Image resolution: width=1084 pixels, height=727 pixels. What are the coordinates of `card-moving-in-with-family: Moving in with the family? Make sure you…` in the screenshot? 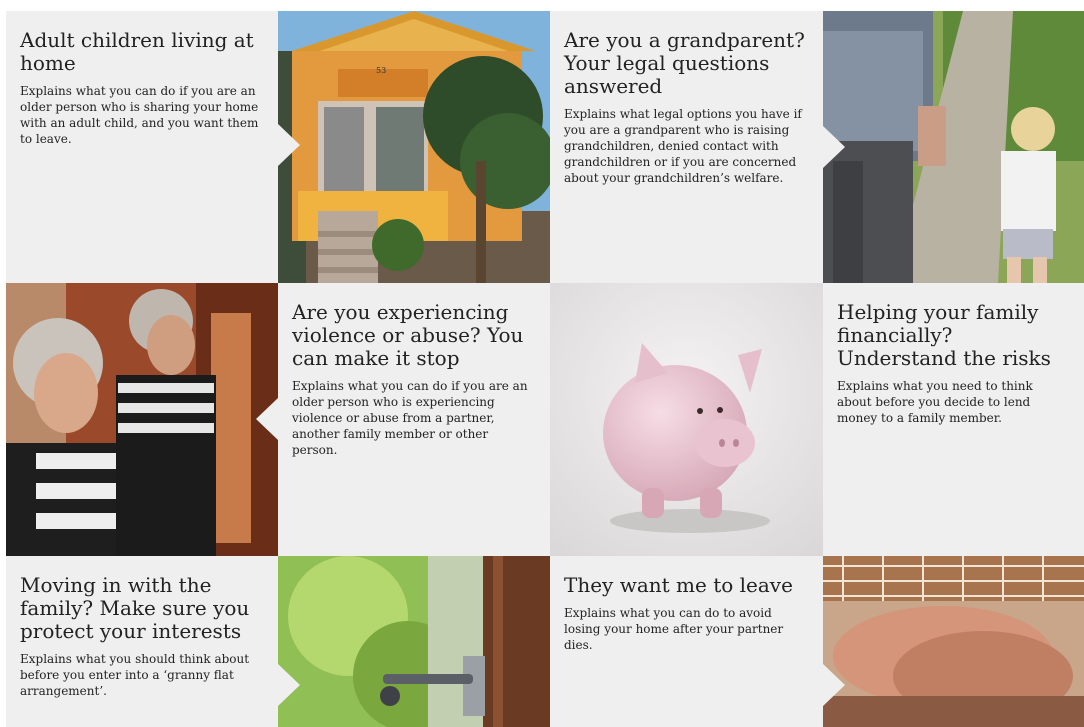 It's located at (142, 641).